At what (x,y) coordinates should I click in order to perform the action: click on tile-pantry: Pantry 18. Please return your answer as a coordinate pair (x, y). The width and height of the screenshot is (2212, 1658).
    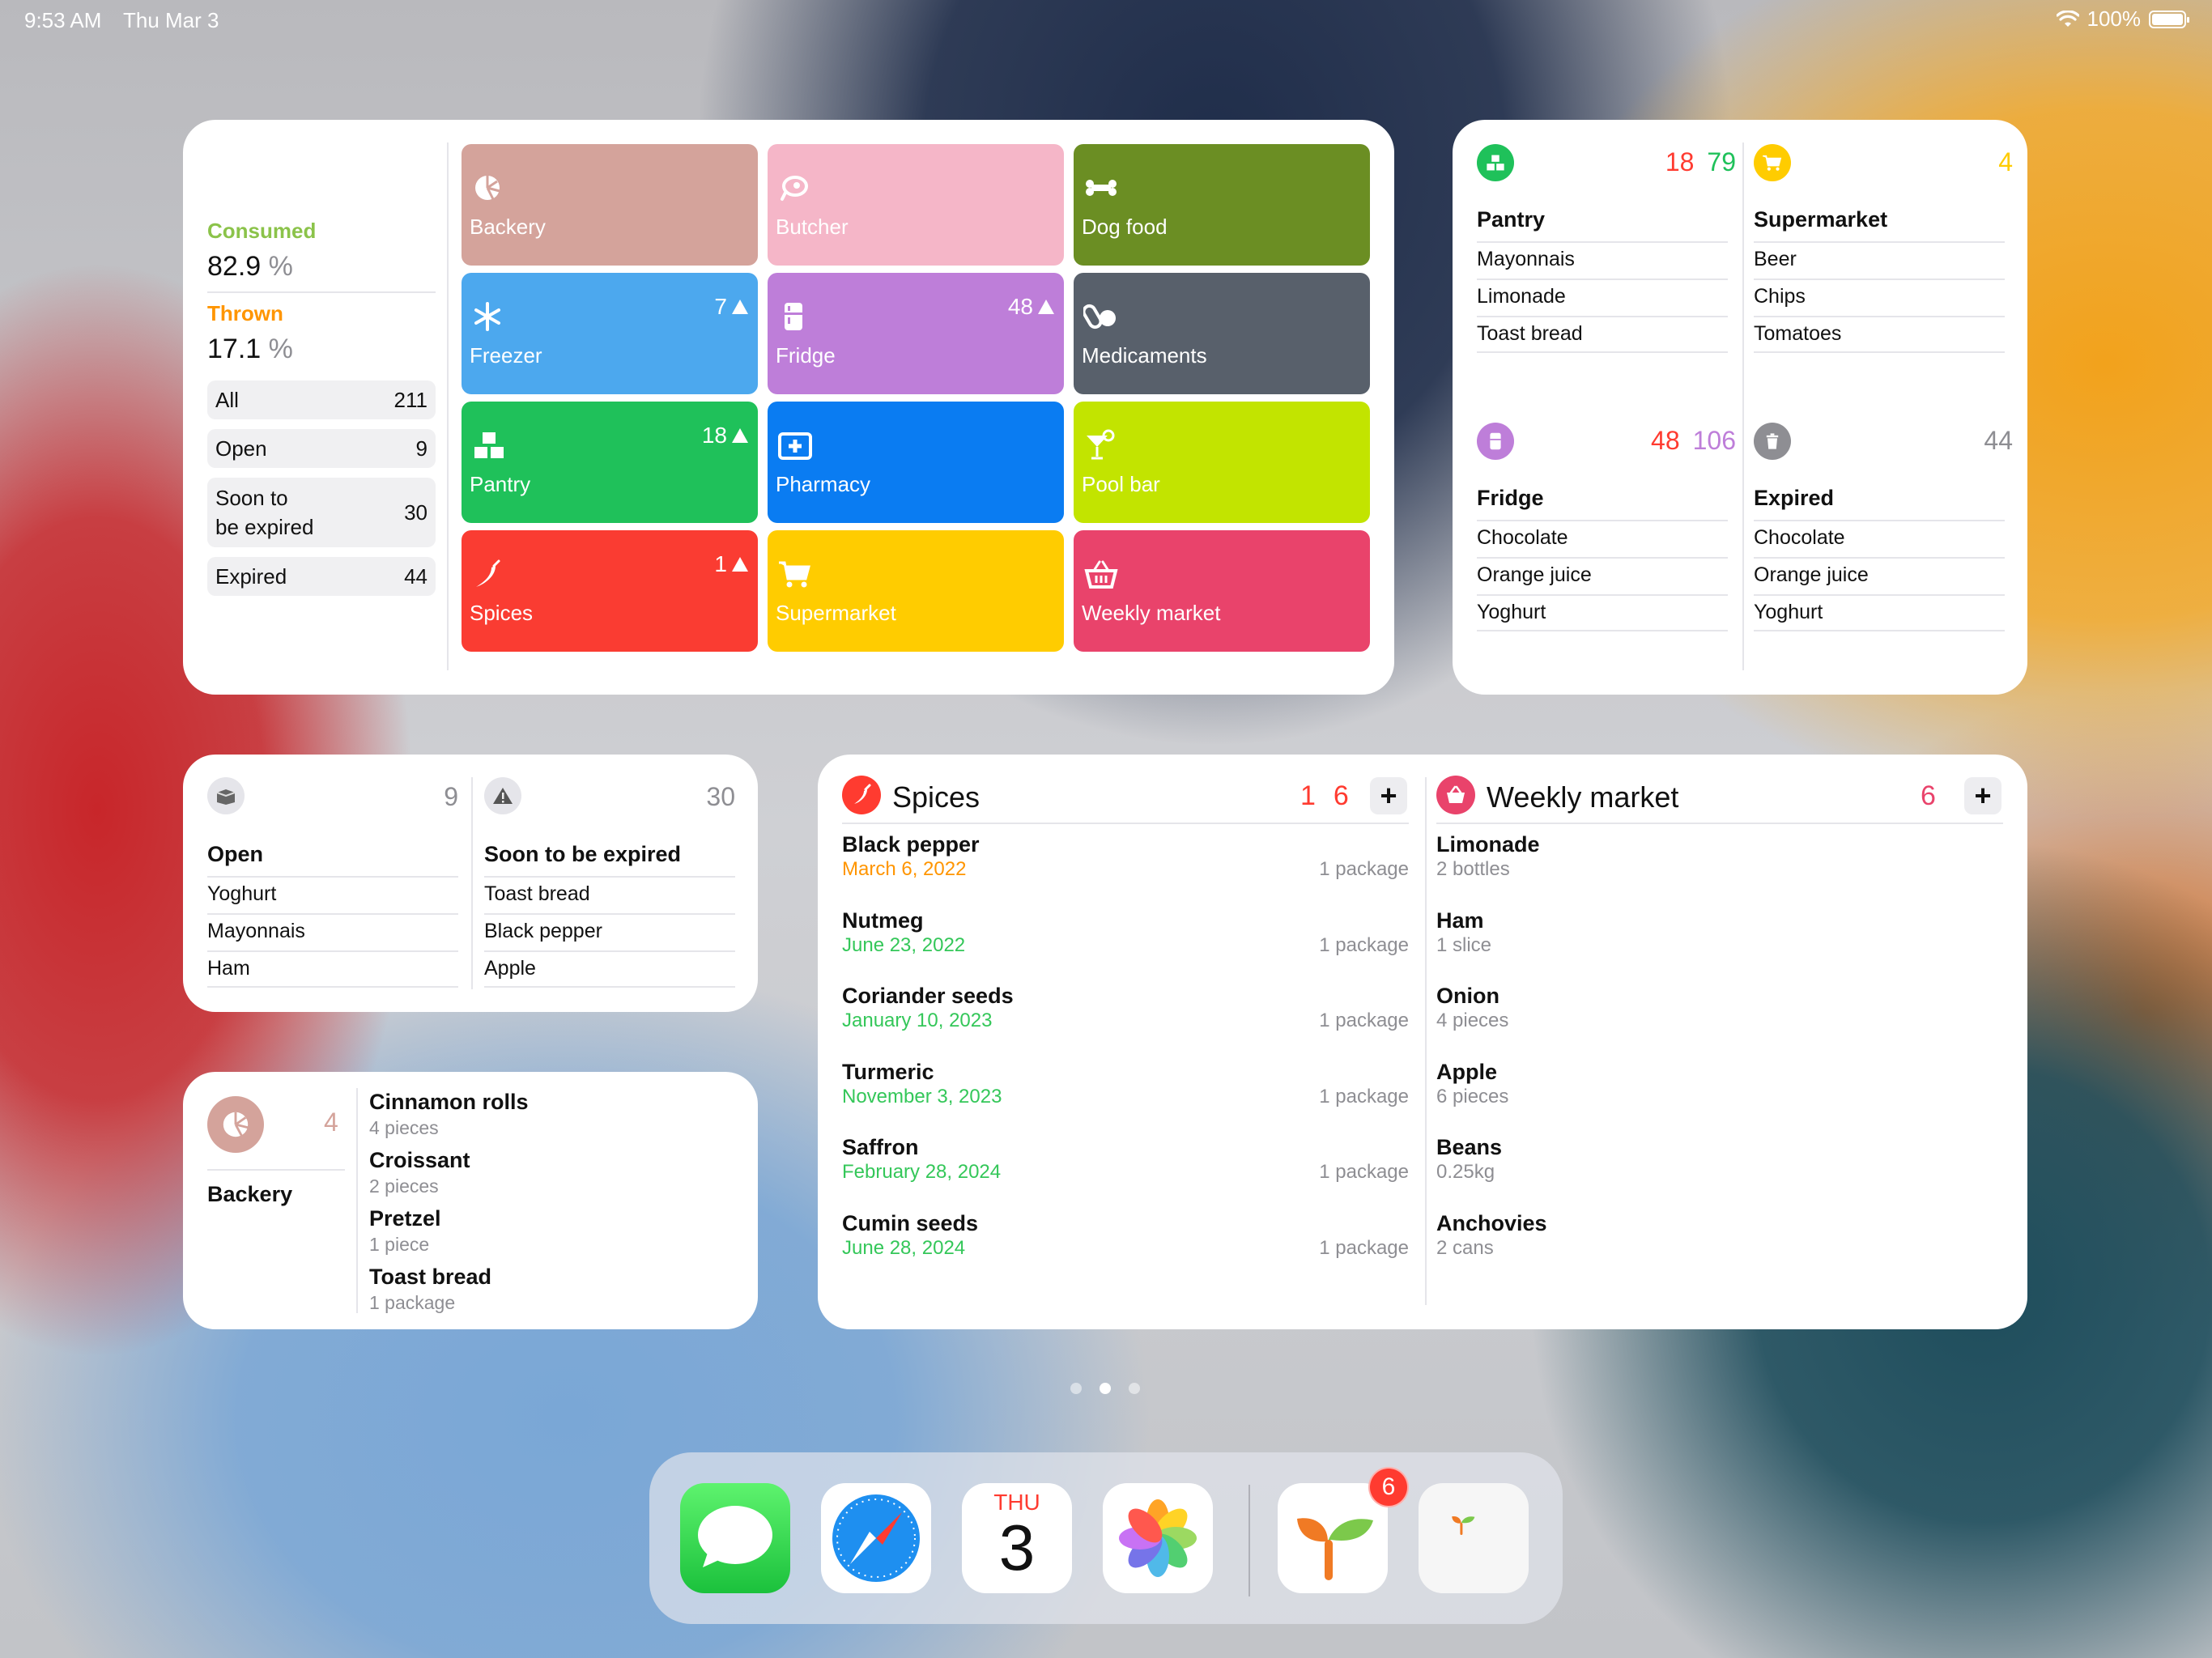
    Looking at the image, I should click on (610, 462).